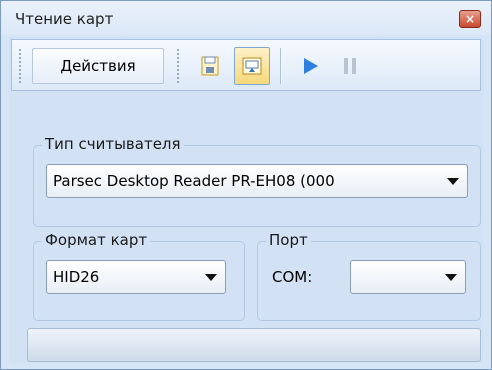  What do you see at coordinates (408, 277) in the screenshot?
I see `com-port-select` at bounding box center [408, 277].